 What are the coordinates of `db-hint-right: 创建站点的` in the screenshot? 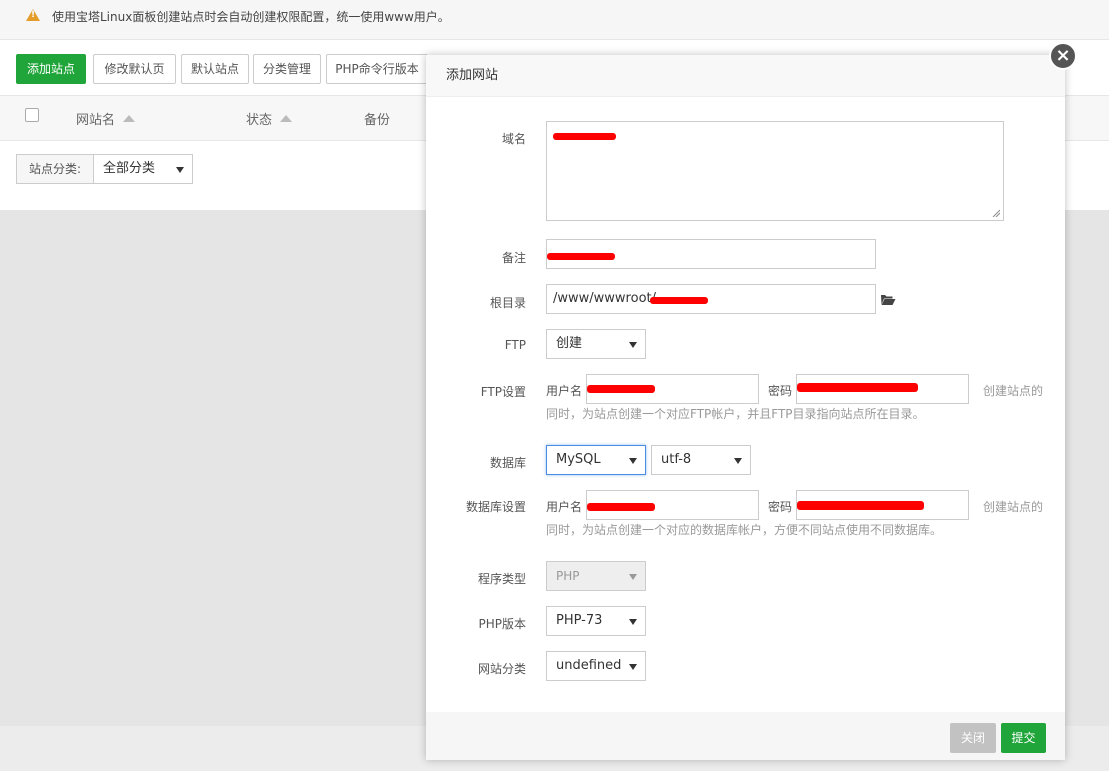 It's located at (1013, 507).